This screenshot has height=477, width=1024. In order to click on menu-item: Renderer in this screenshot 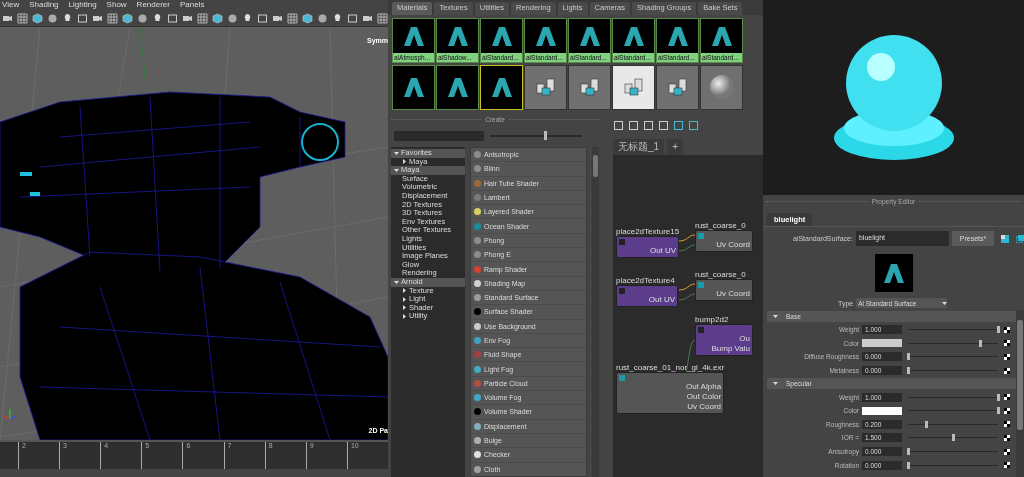, I will do `click(153, 5)`.